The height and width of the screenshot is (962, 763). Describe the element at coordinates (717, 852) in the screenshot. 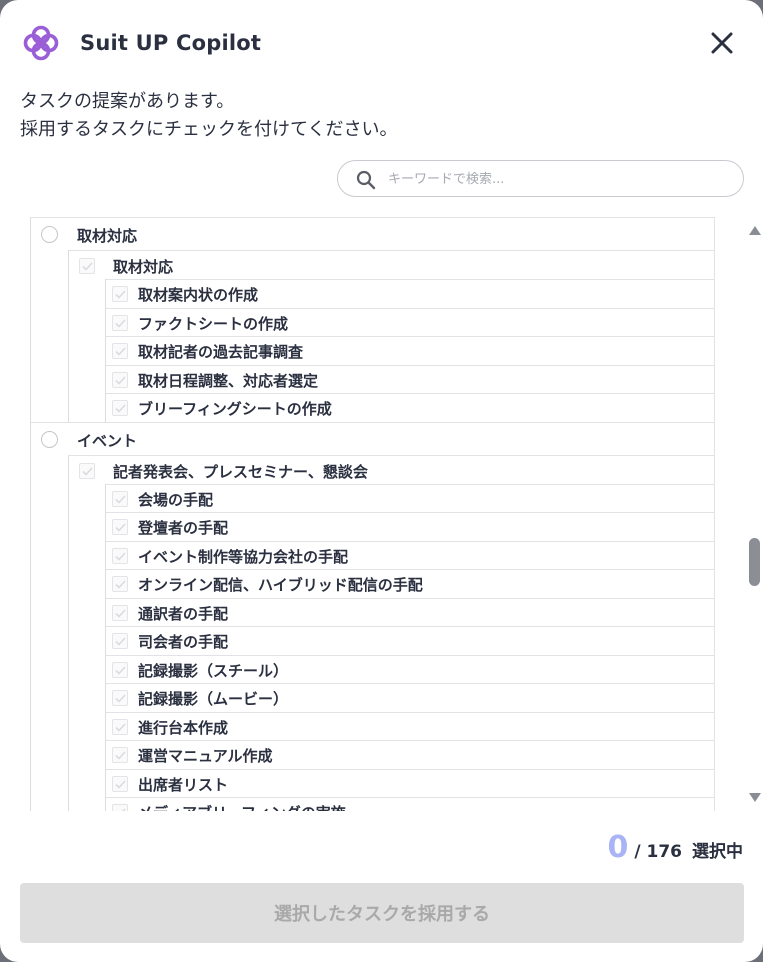

I see `selected-label: 選択中` at that location.